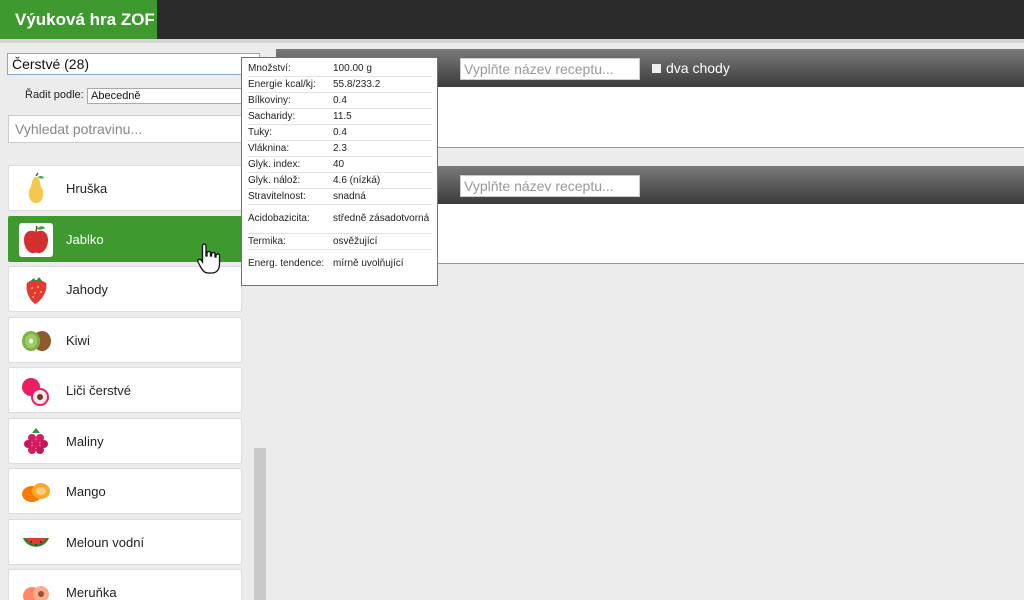 This screenshot has height=600, width=1024. I want to click on nutrition-value: 2.3, so click(382, 148).